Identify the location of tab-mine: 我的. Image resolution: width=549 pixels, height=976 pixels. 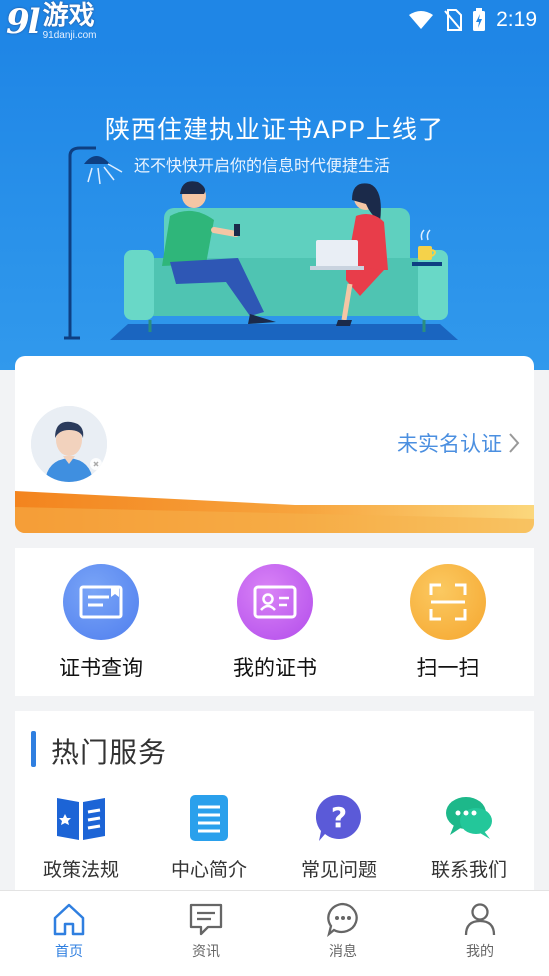
(480, 931).